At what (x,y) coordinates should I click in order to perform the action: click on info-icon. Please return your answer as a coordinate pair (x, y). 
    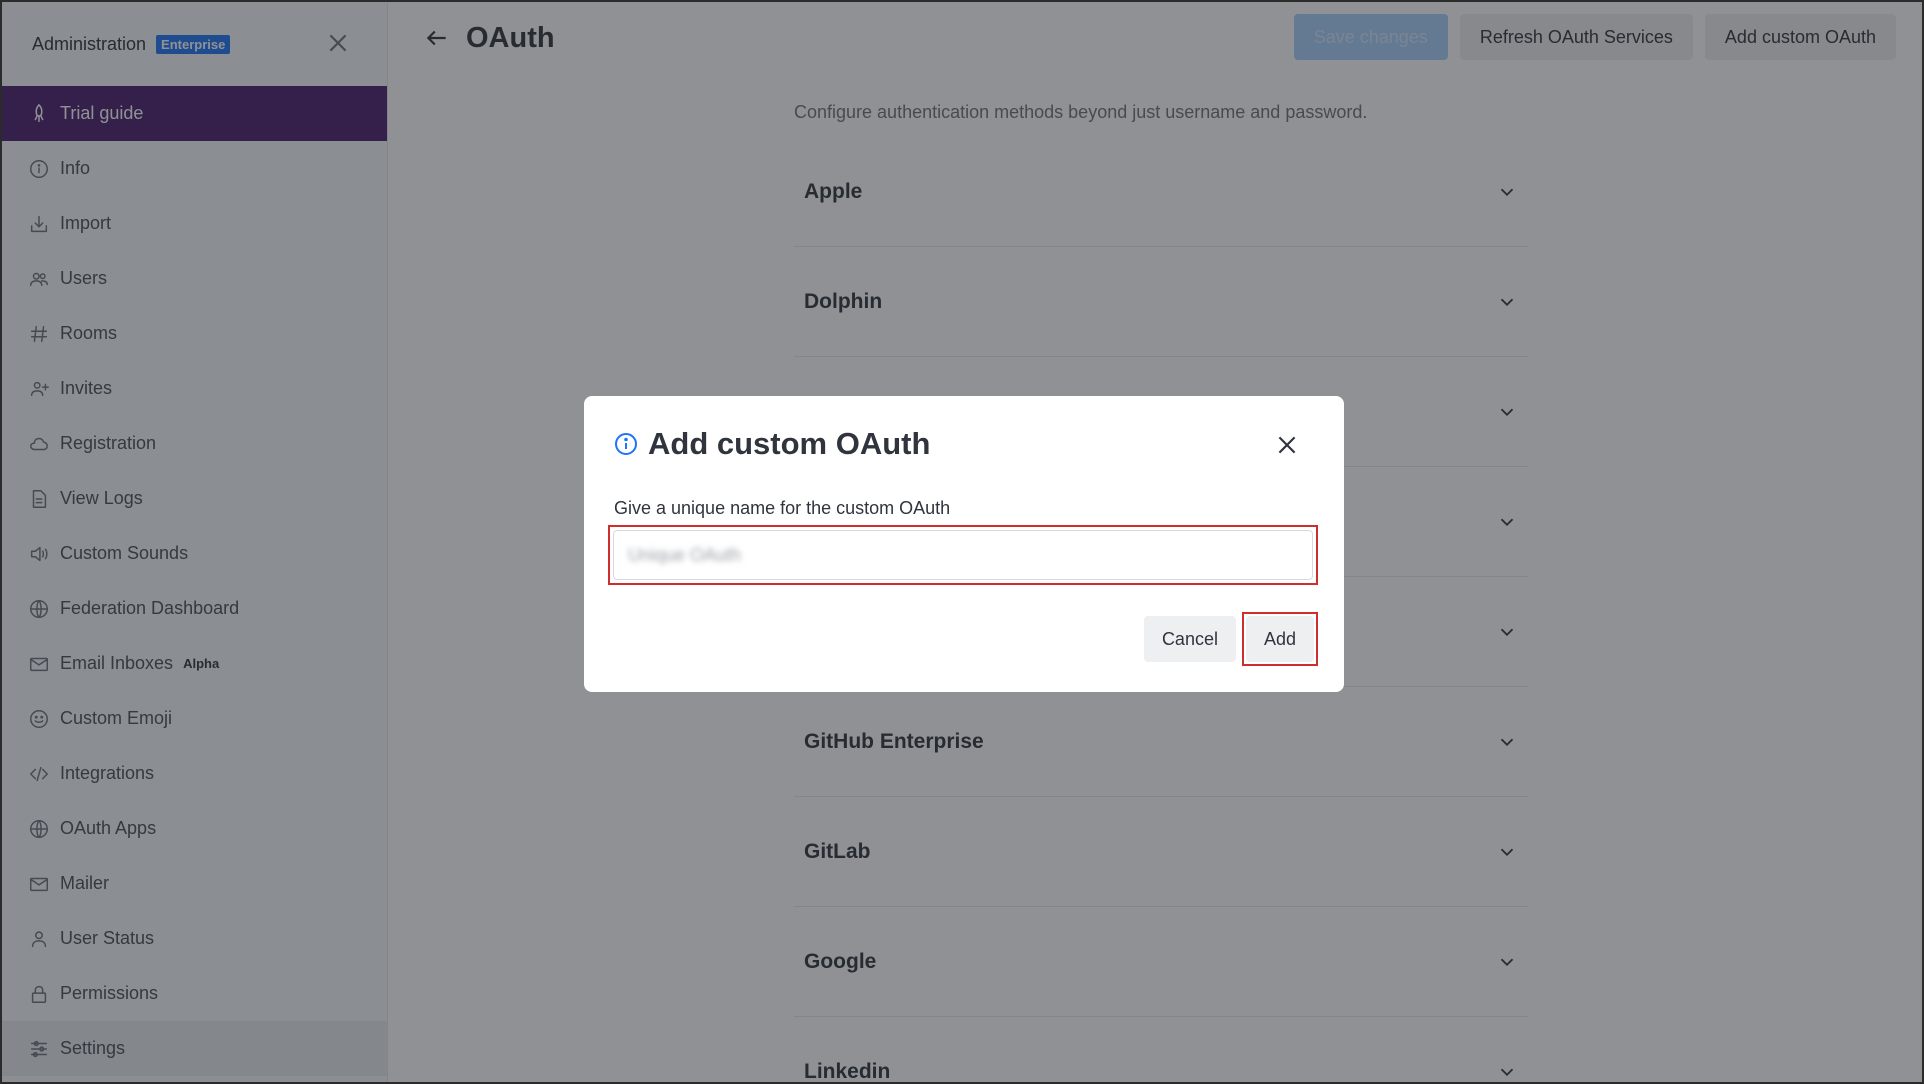
    Looking at the image, I should click on (626, 444).